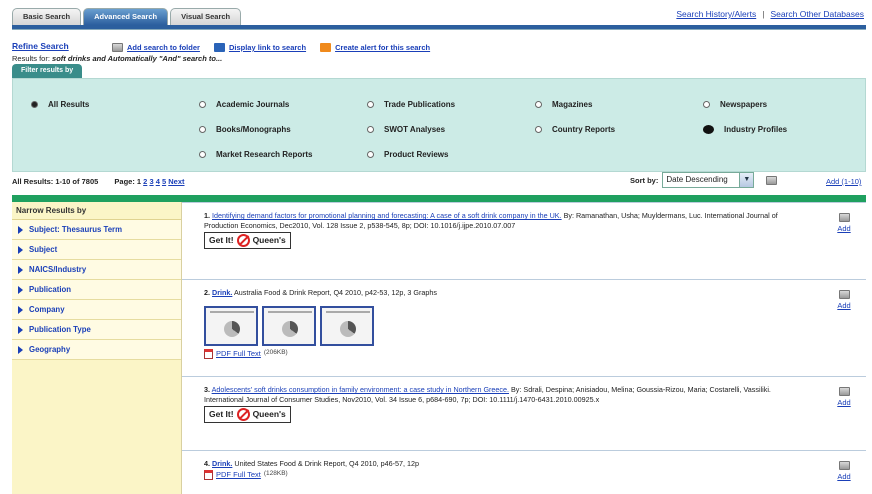 Image resolution: width=872 pixels, height=494 pixels. Describe the element at coordinates (126, 16) in the screenshot. I see `tab-advanced-search: Advanced Search` at that location.